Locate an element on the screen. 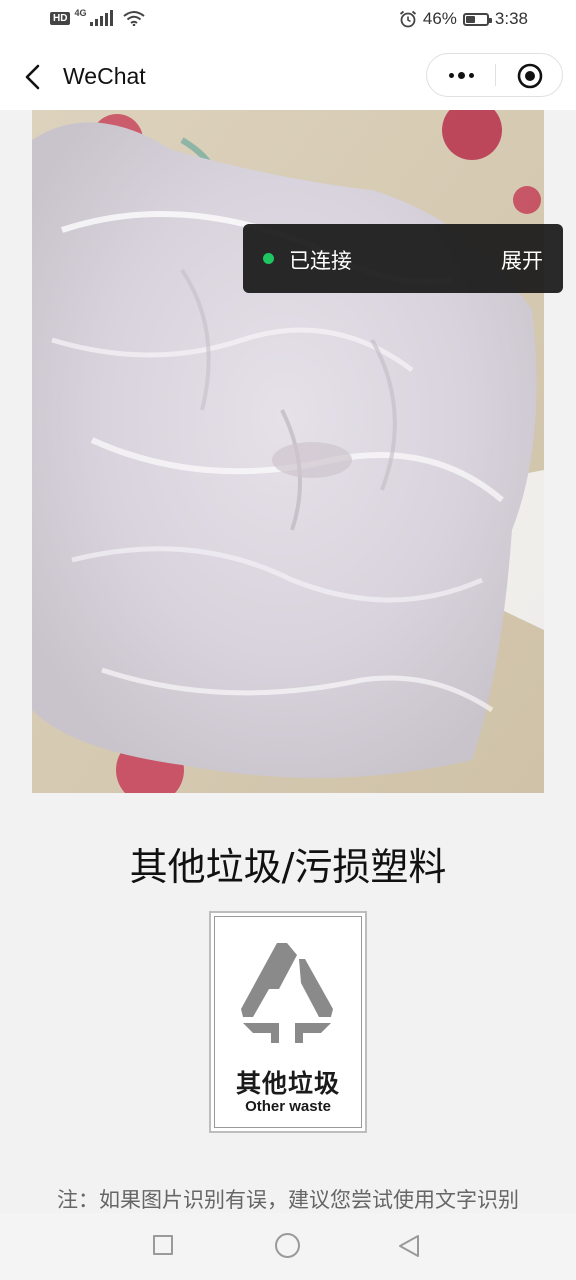  signal-icon is located at coordinates (102, 18).